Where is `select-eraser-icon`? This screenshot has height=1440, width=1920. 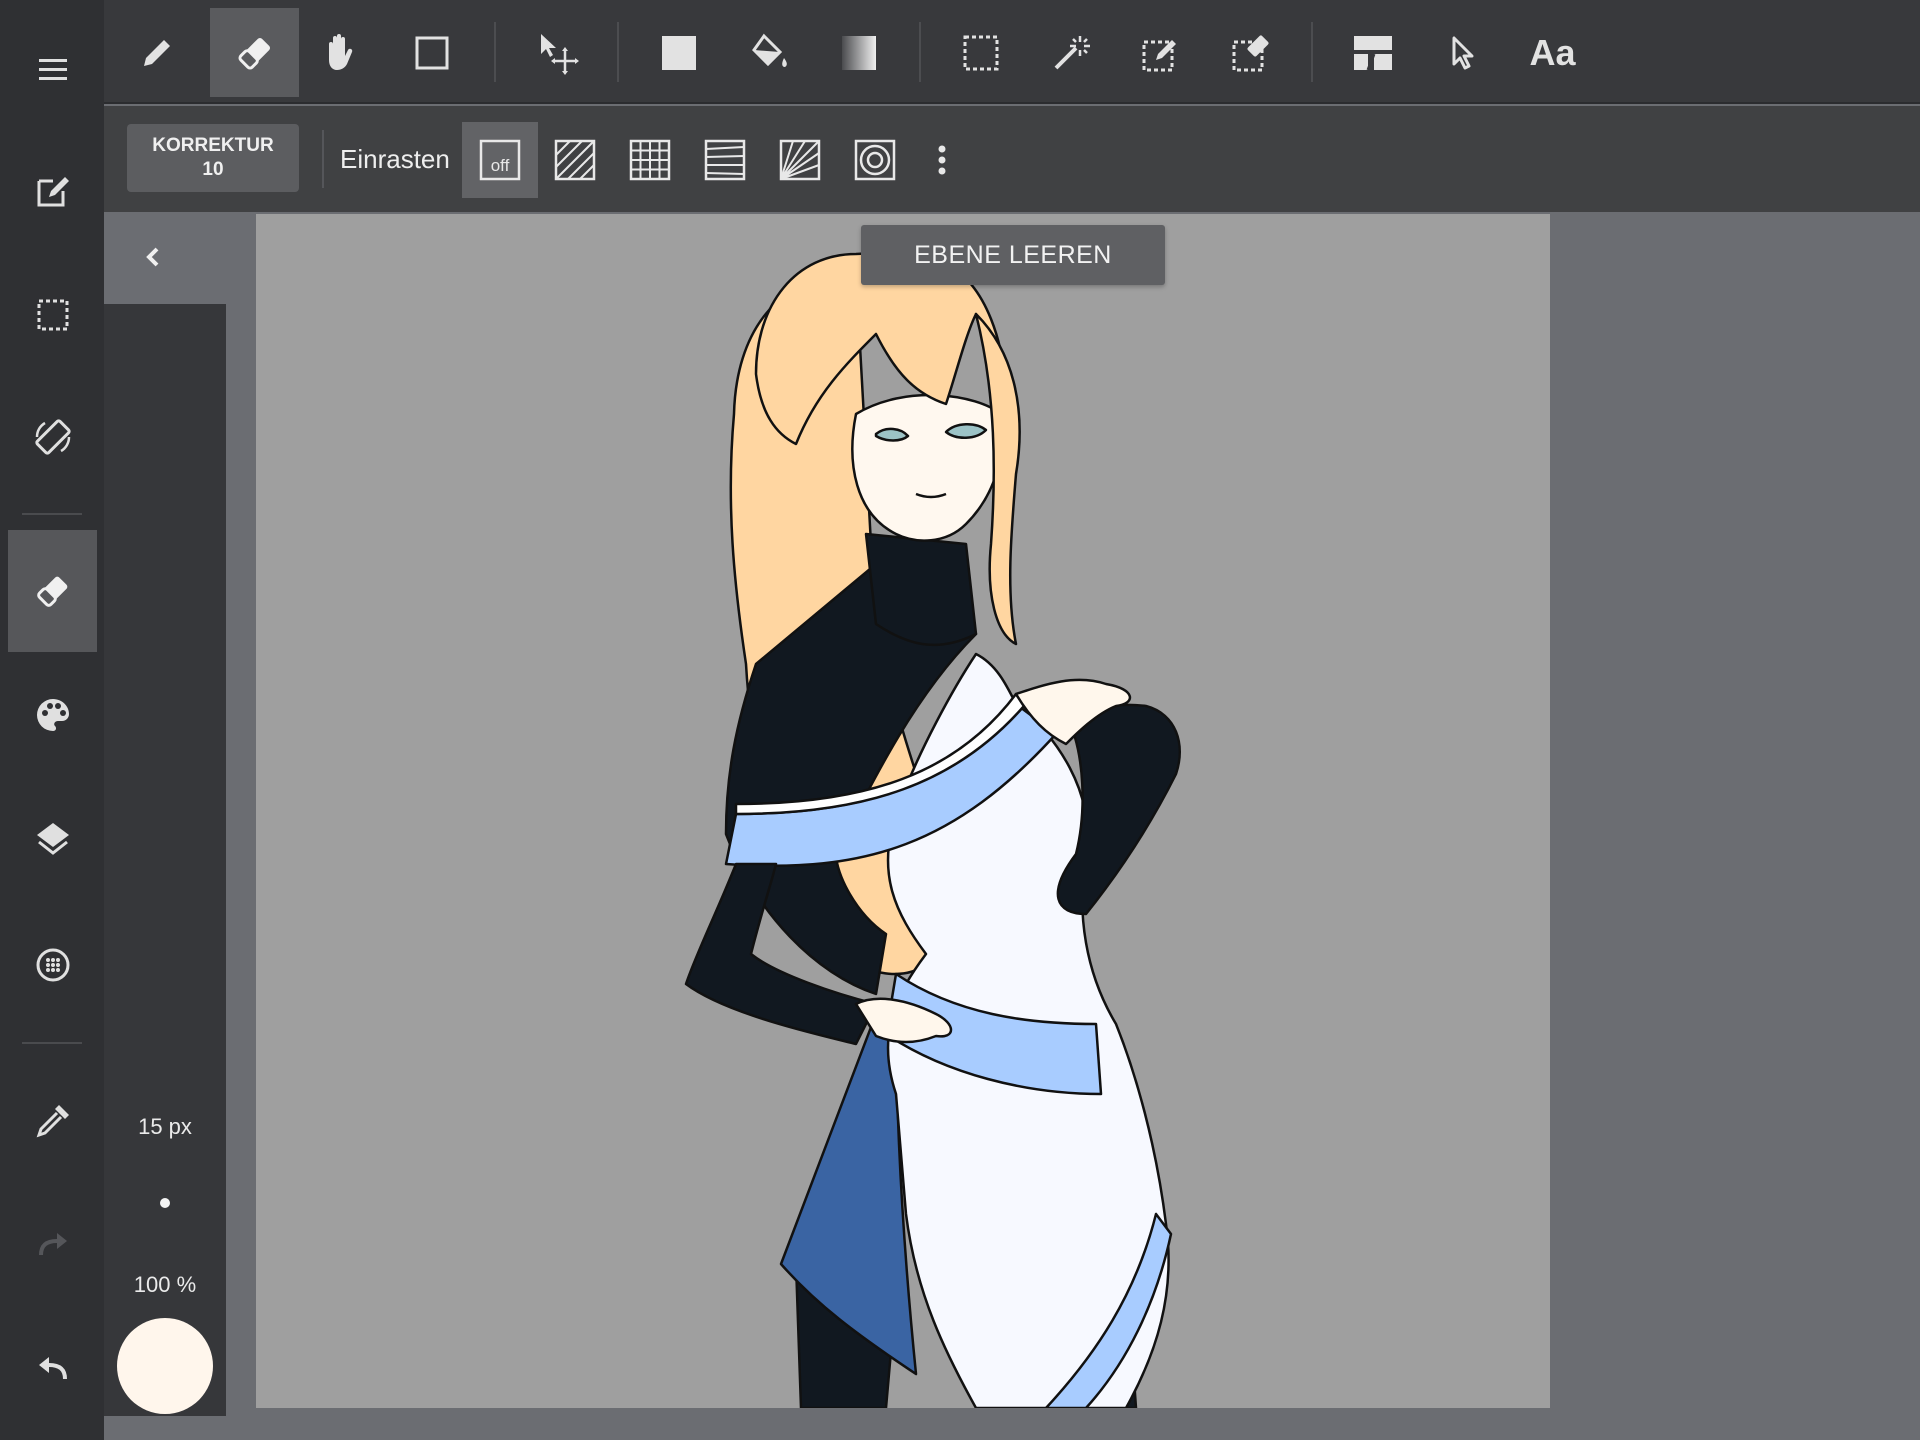 select-eraser-icon is located at coordinates (1250, 53).